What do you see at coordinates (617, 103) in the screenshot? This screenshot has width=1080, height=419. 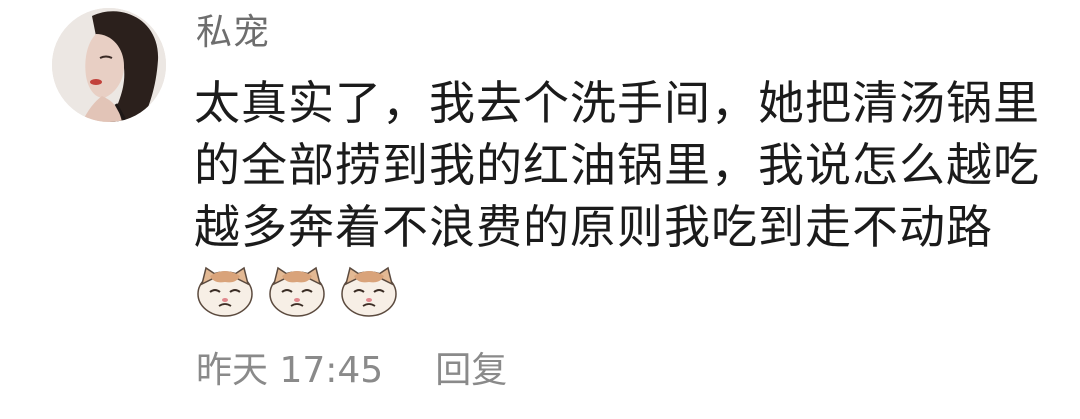 I see `comment-text-line: 太真实了，我去个洗手间，她把清汤锅里` at bounding box center [617, 103].